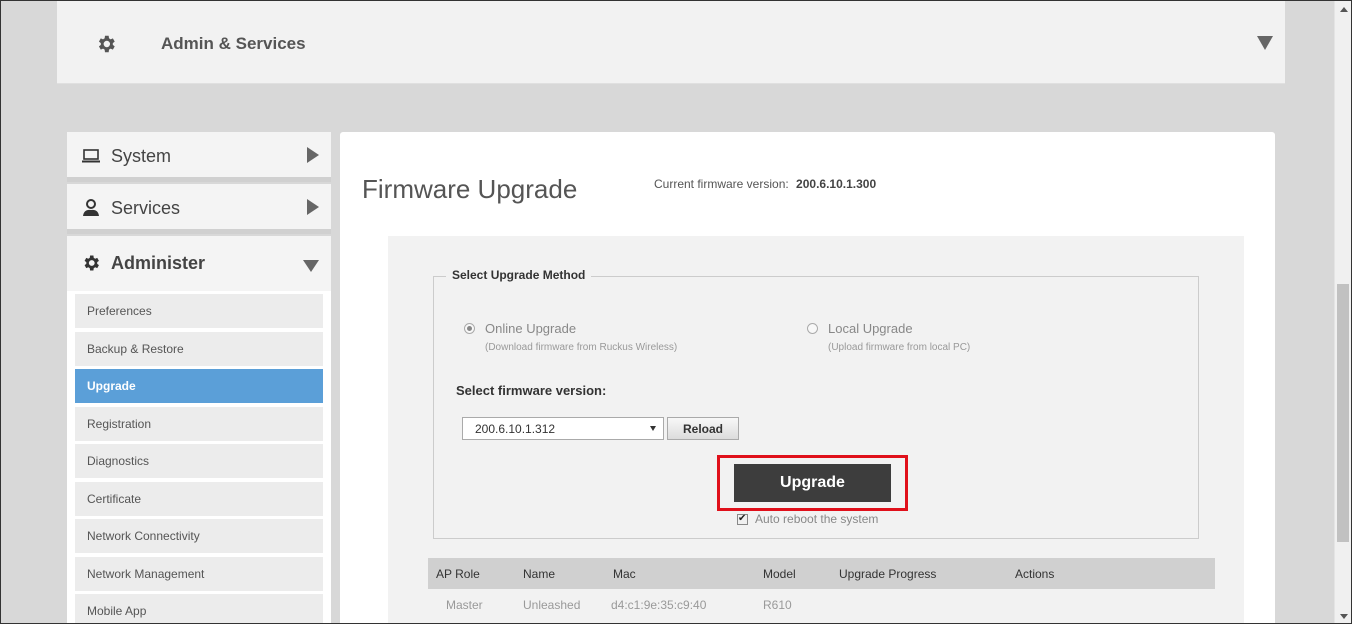 Image resolution: width=1352 pixels, height=624 pixels. Describe the element at coordinates (812, 483) in the screenshot. I see `upgrade-button: Upgrade` at that location.